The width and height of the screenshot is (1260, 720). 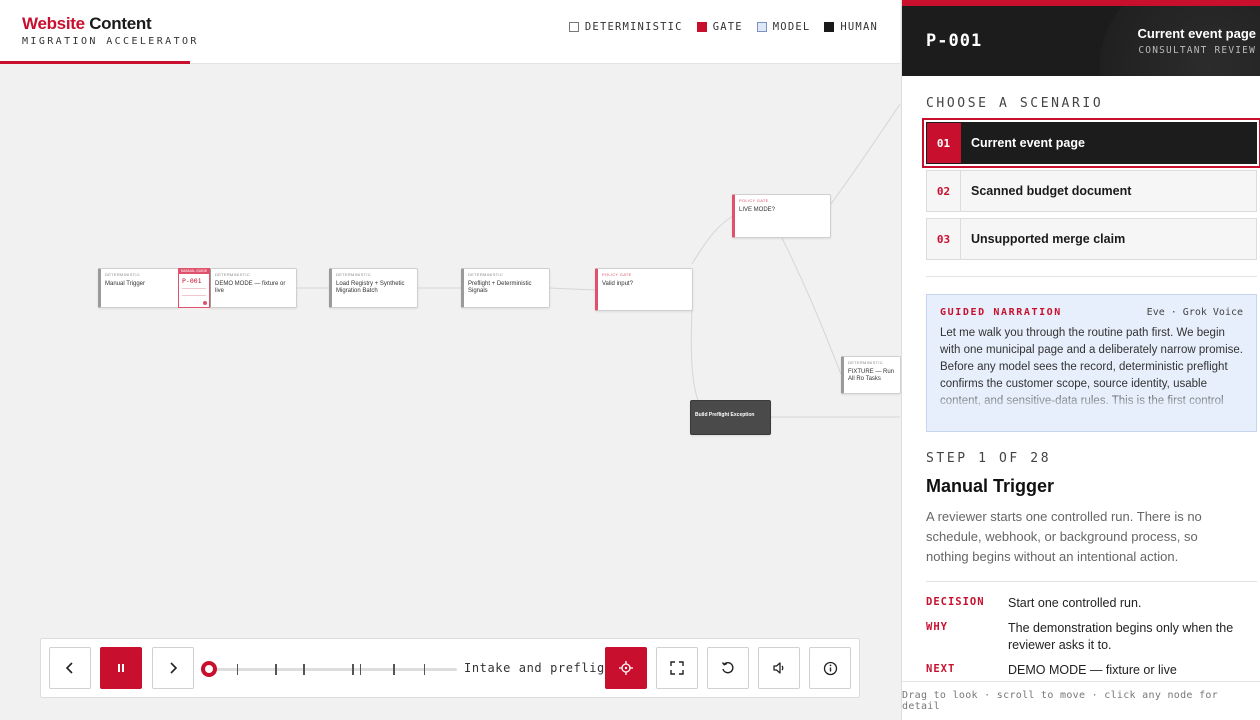 What do you see at coordinates (954, 41) in the screenshot?
I see `record-id: P-001` at bounding box center [954, 41].